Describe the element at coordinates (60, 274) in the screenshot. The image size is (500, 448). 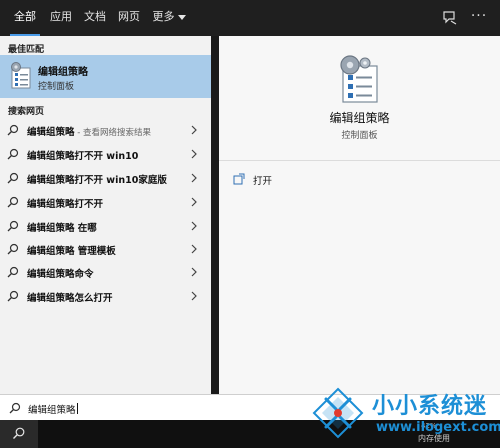
I see `suggestion-text: 编辑组策略命令` at that location.